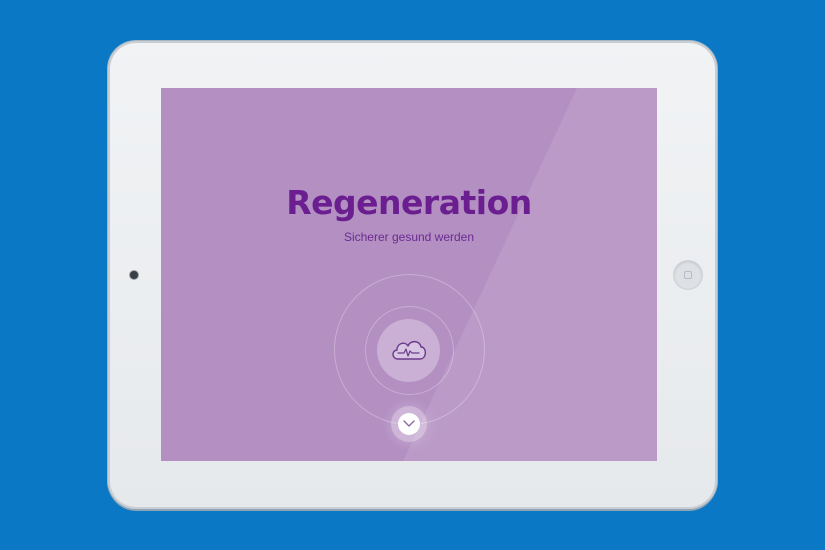 The width and height of the screenshot is (825, 550). Describe the element at coordinates (134, 275) in the screenshot. I see `camera-icon` at that location.